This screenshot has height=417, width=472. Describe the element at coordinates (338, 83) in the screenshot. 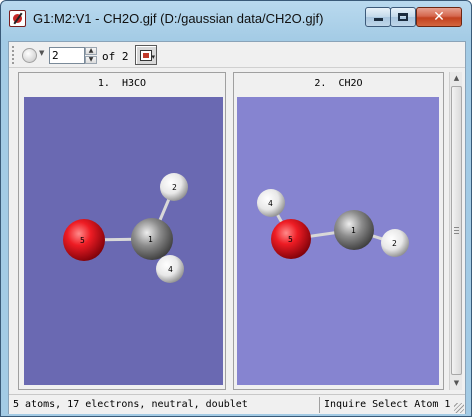

I see `panel-label-2: 2. CH2O` at that location.